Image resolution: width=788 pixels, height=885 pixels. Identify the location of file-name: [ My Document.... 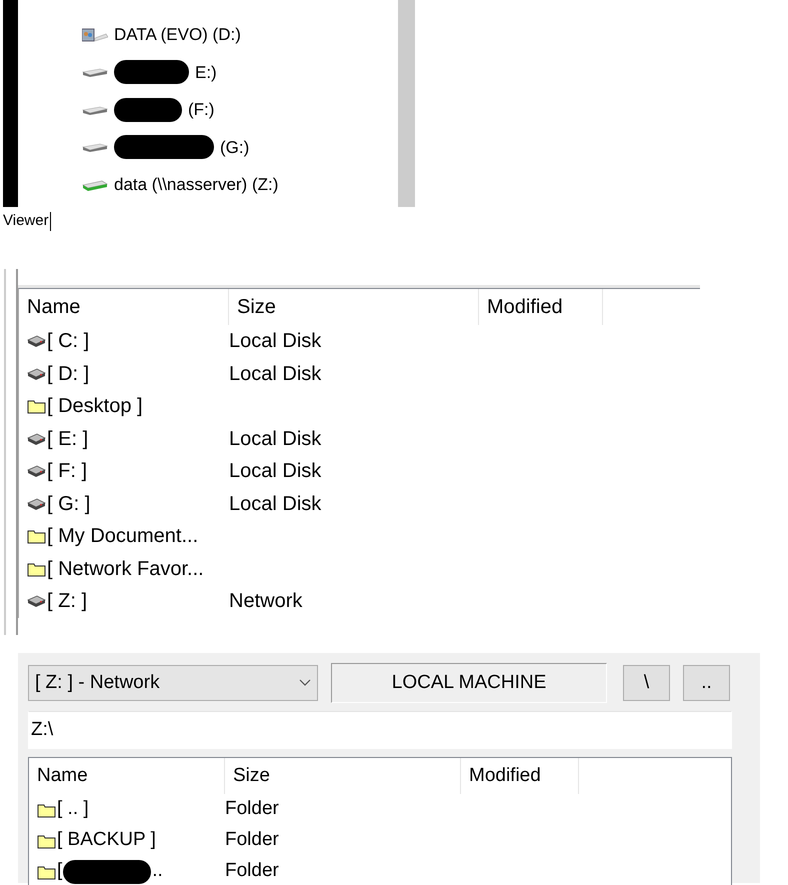
(122, 536).